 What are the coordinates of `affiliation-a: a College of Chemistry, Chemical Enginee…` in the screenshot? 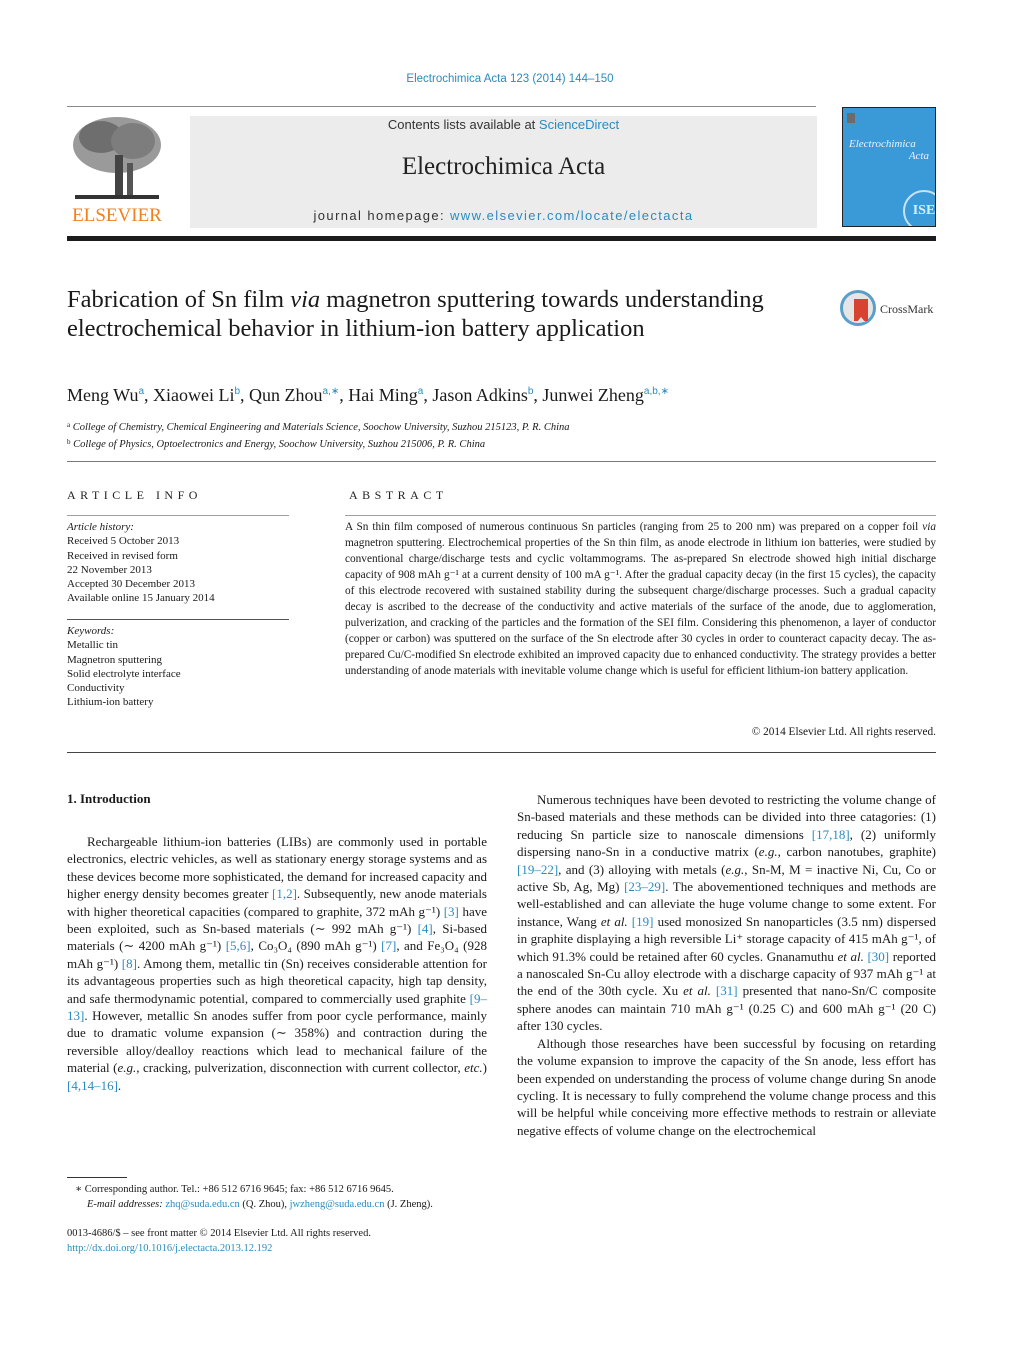 It's located at (318, 427).